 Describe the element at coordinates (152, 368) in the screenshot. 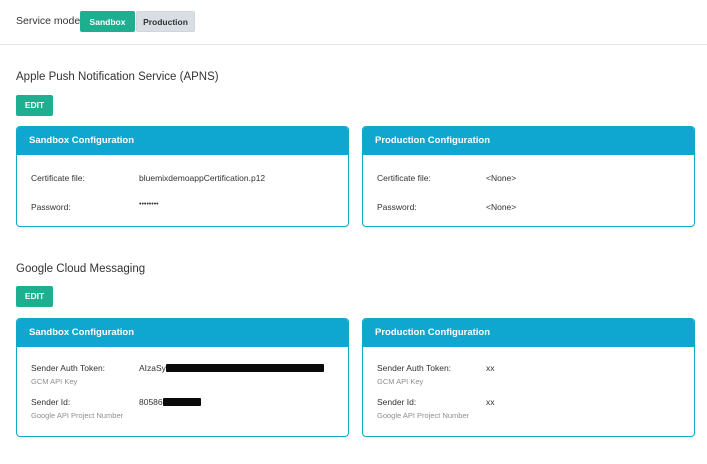

I see `gcm-sandbox-token-prefix: AIzaSy` at that location.